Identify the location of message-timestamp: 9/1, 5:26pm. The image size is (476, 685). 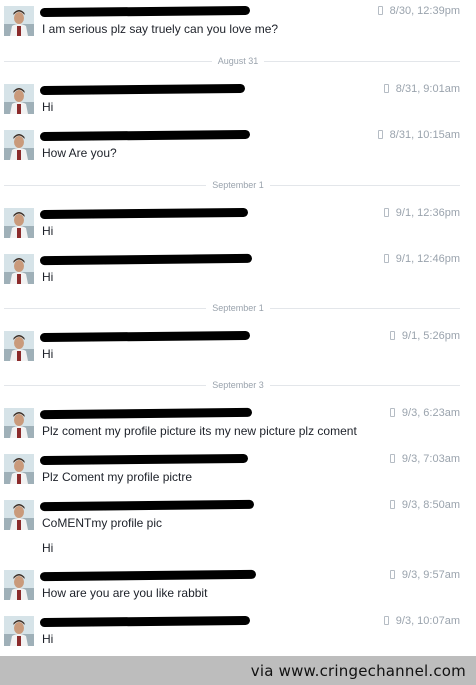
(424, 336).